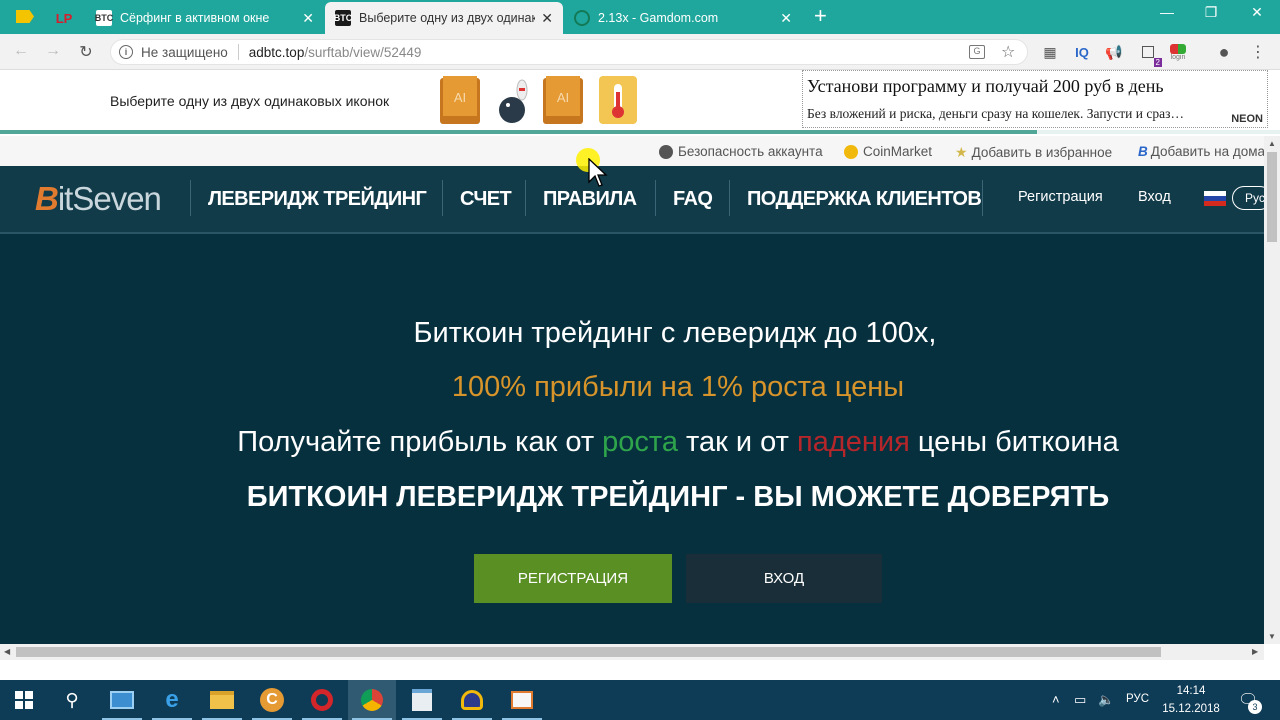 The image size is (1280, 720). I want to click on hero-profit-line: 100% прибыли на 1% роста цены, so click(678, 387).